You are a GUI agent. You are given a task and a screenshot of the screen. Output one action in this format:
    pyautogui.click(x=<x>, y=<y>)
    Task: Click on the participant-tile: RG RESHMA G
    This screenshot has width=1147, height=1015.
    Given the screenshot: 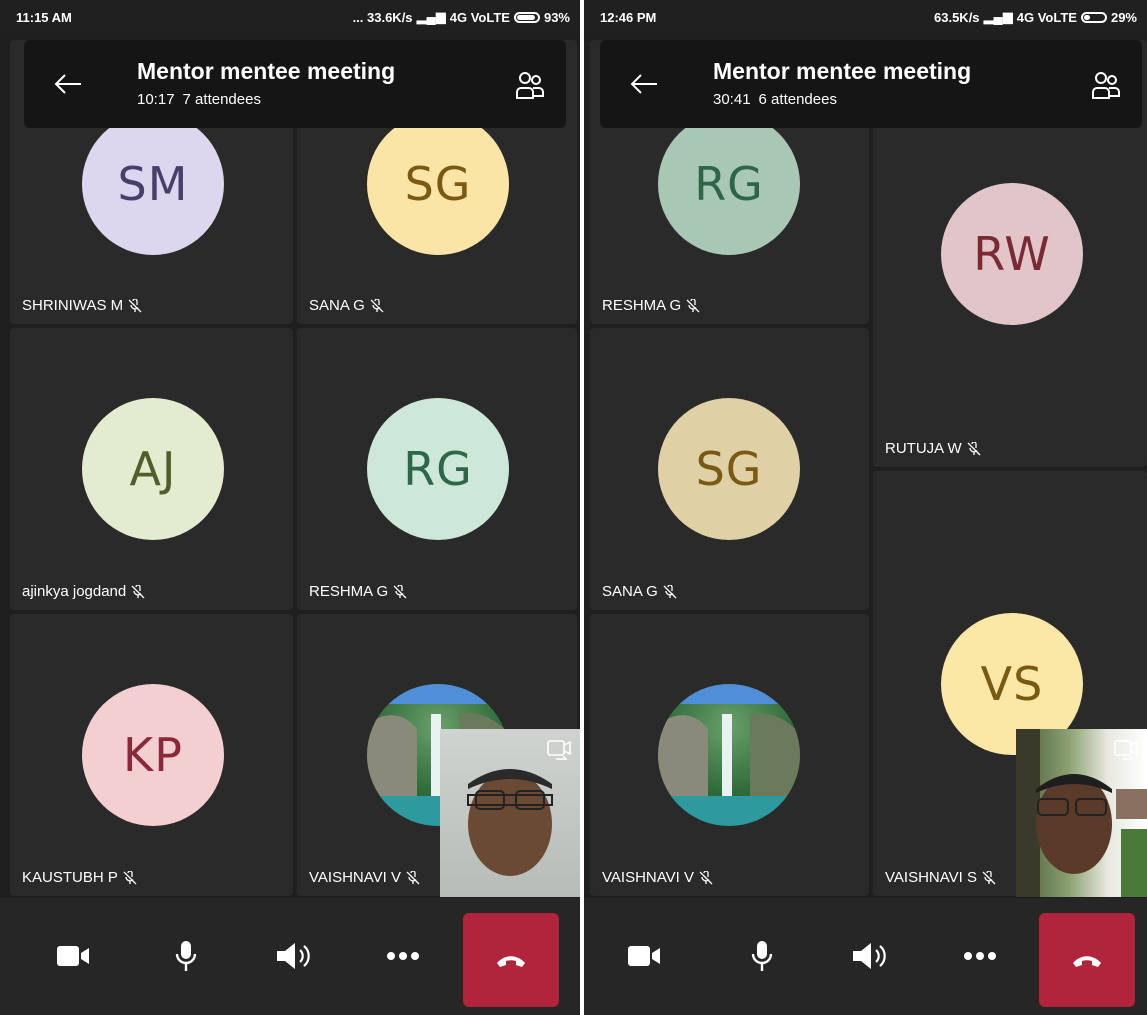 What is the action you would take?
    pyautogui.click(x=437, y=469)
    